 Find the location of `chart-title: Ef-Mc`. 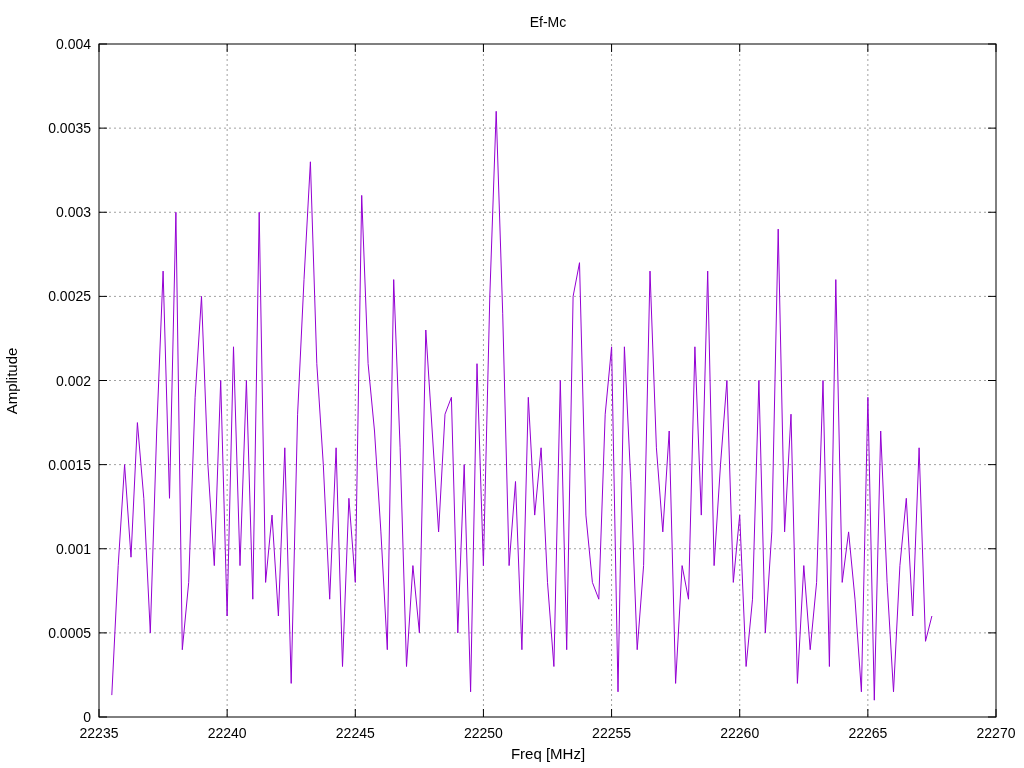

chart-title: Ef-Mc is located at coordinates (548, 22).